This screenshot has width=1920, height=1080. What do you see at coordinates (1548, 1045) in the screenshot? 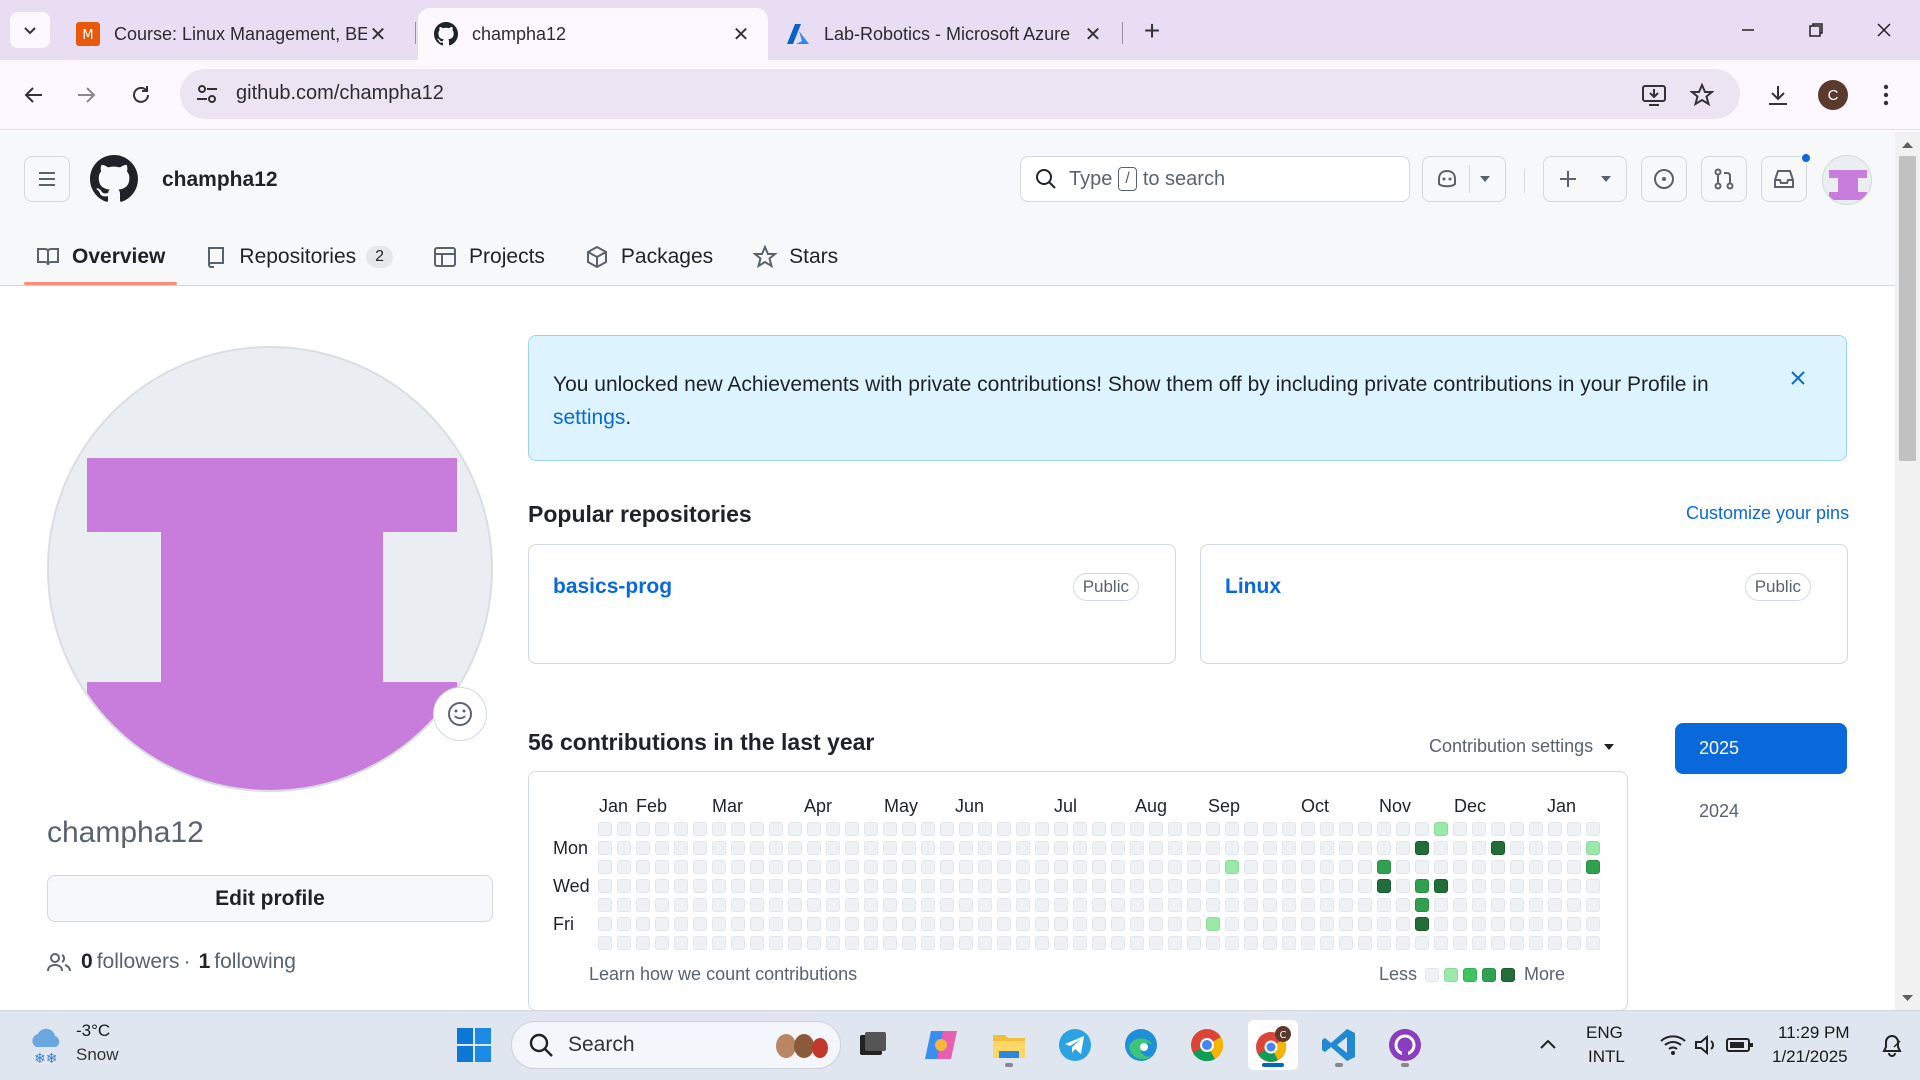
I see `show-hidden-icons-button` at bounding box center [1548, 1045].